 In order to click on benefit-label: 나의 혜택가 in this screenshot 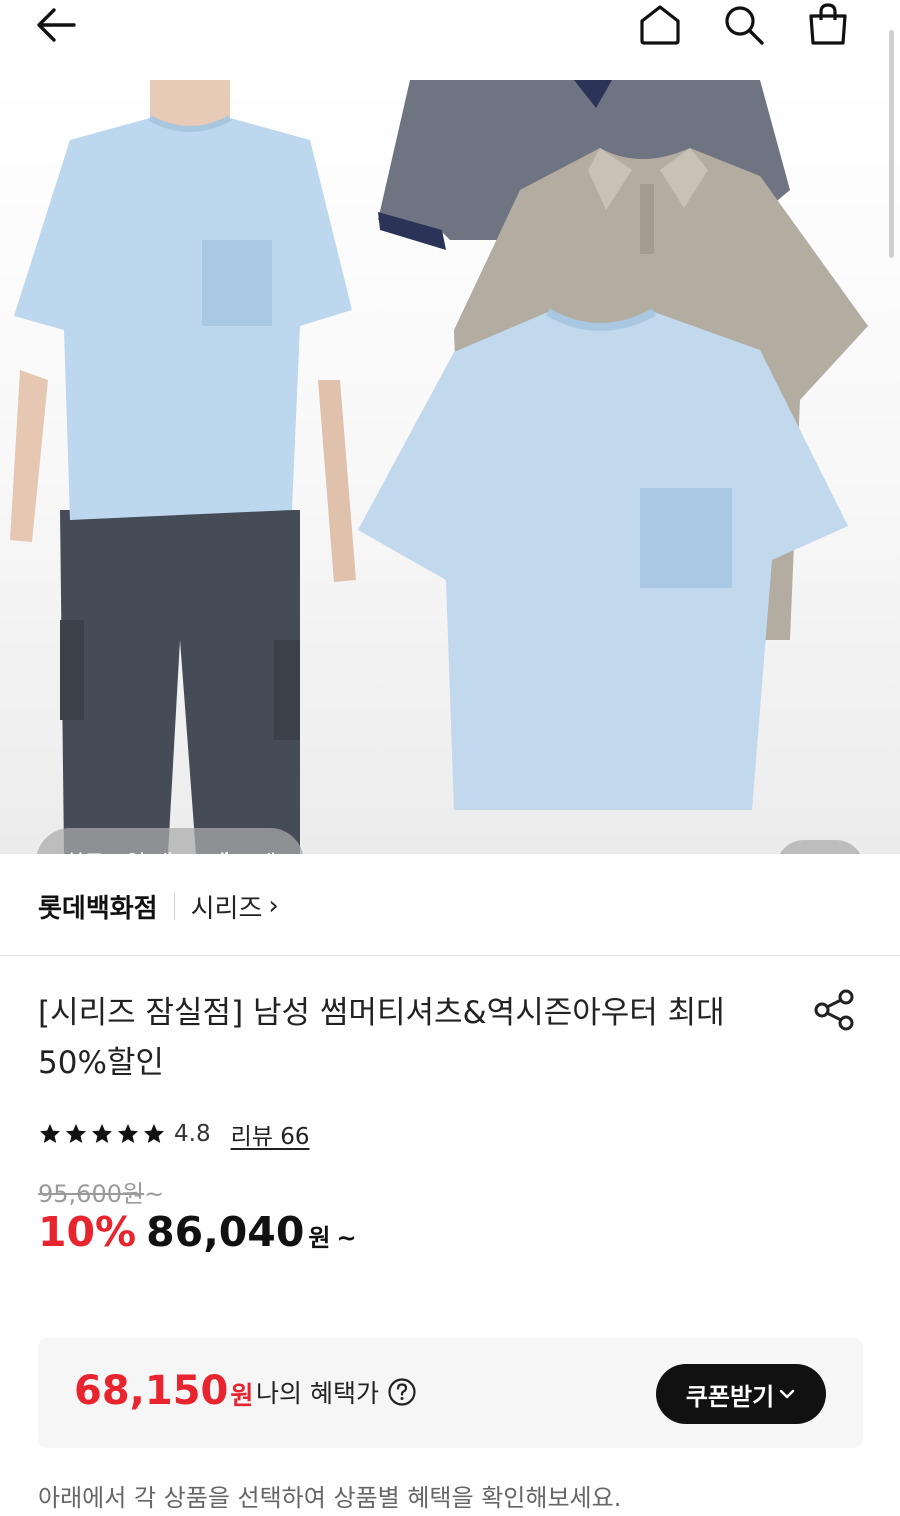, I will do `click(336, 1392)`.